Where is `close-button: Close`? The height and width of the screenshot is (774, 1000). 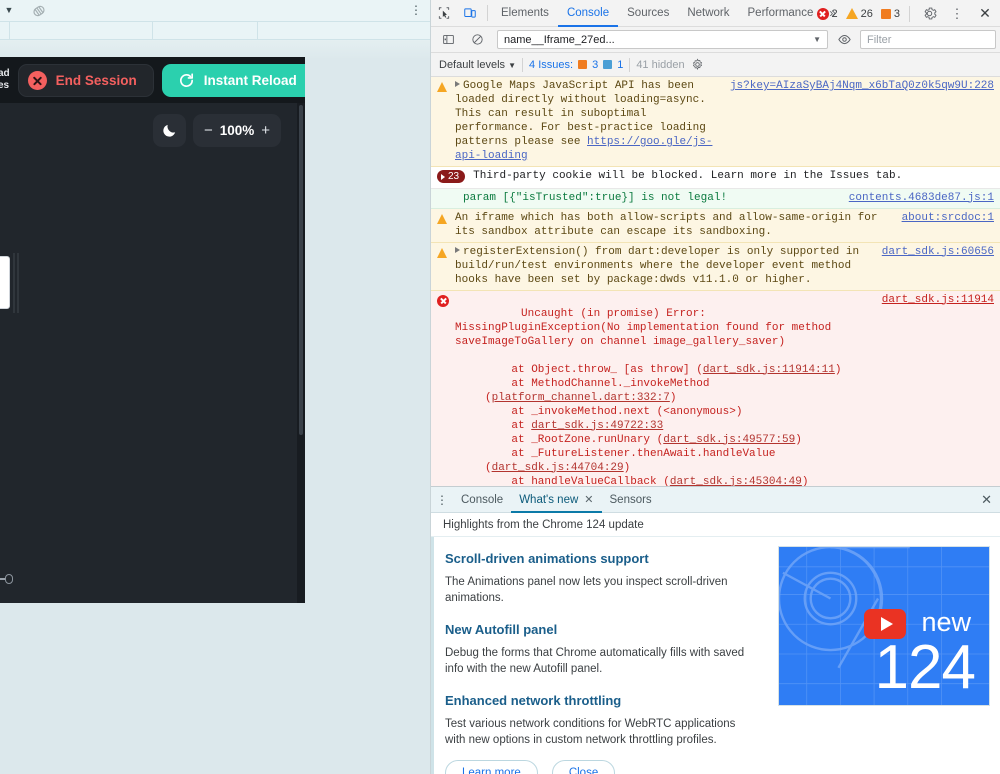
close-button: Close is located at coordinates (583, 767).